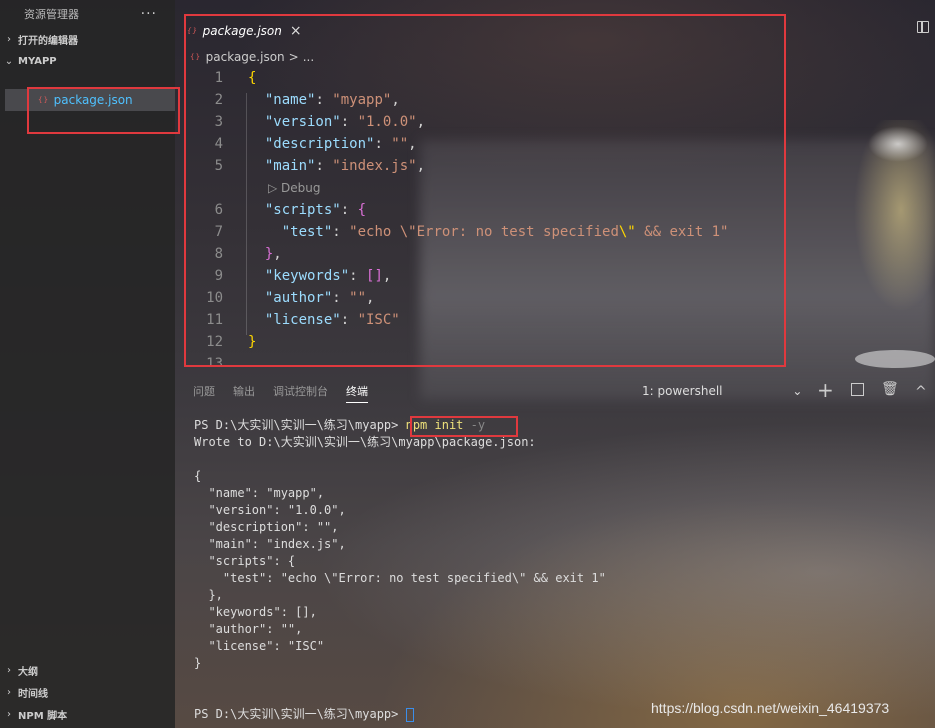  What do you see at coordinates (87, 692) in the screenshot?
I see `timeline-section: › 时间线` at bounding box center [87, 692].